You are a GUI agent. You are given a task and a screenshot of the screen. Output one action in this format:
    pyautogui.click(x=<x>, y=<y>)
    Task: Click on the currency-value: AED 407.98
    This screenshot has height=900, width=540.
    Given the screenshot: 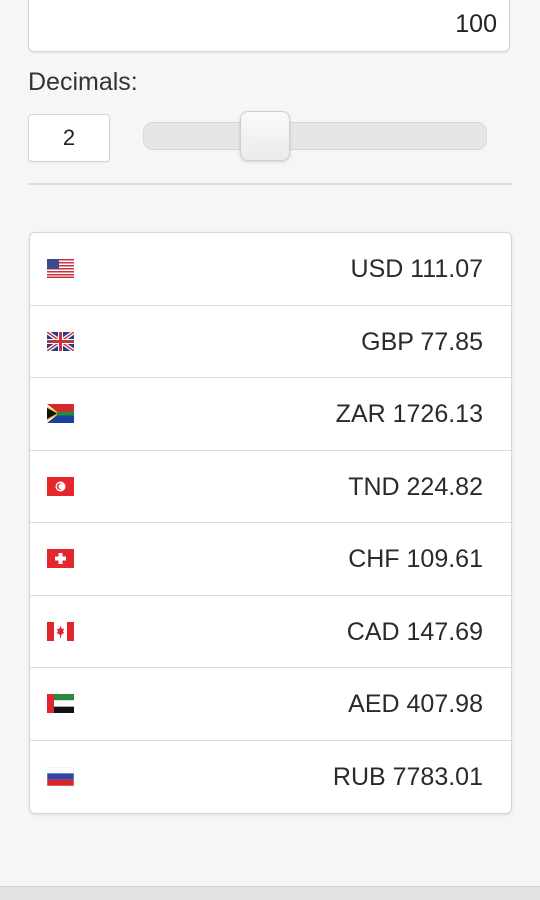 What is the action you would take?
    pyautogui.click(x=415, y=704)
    